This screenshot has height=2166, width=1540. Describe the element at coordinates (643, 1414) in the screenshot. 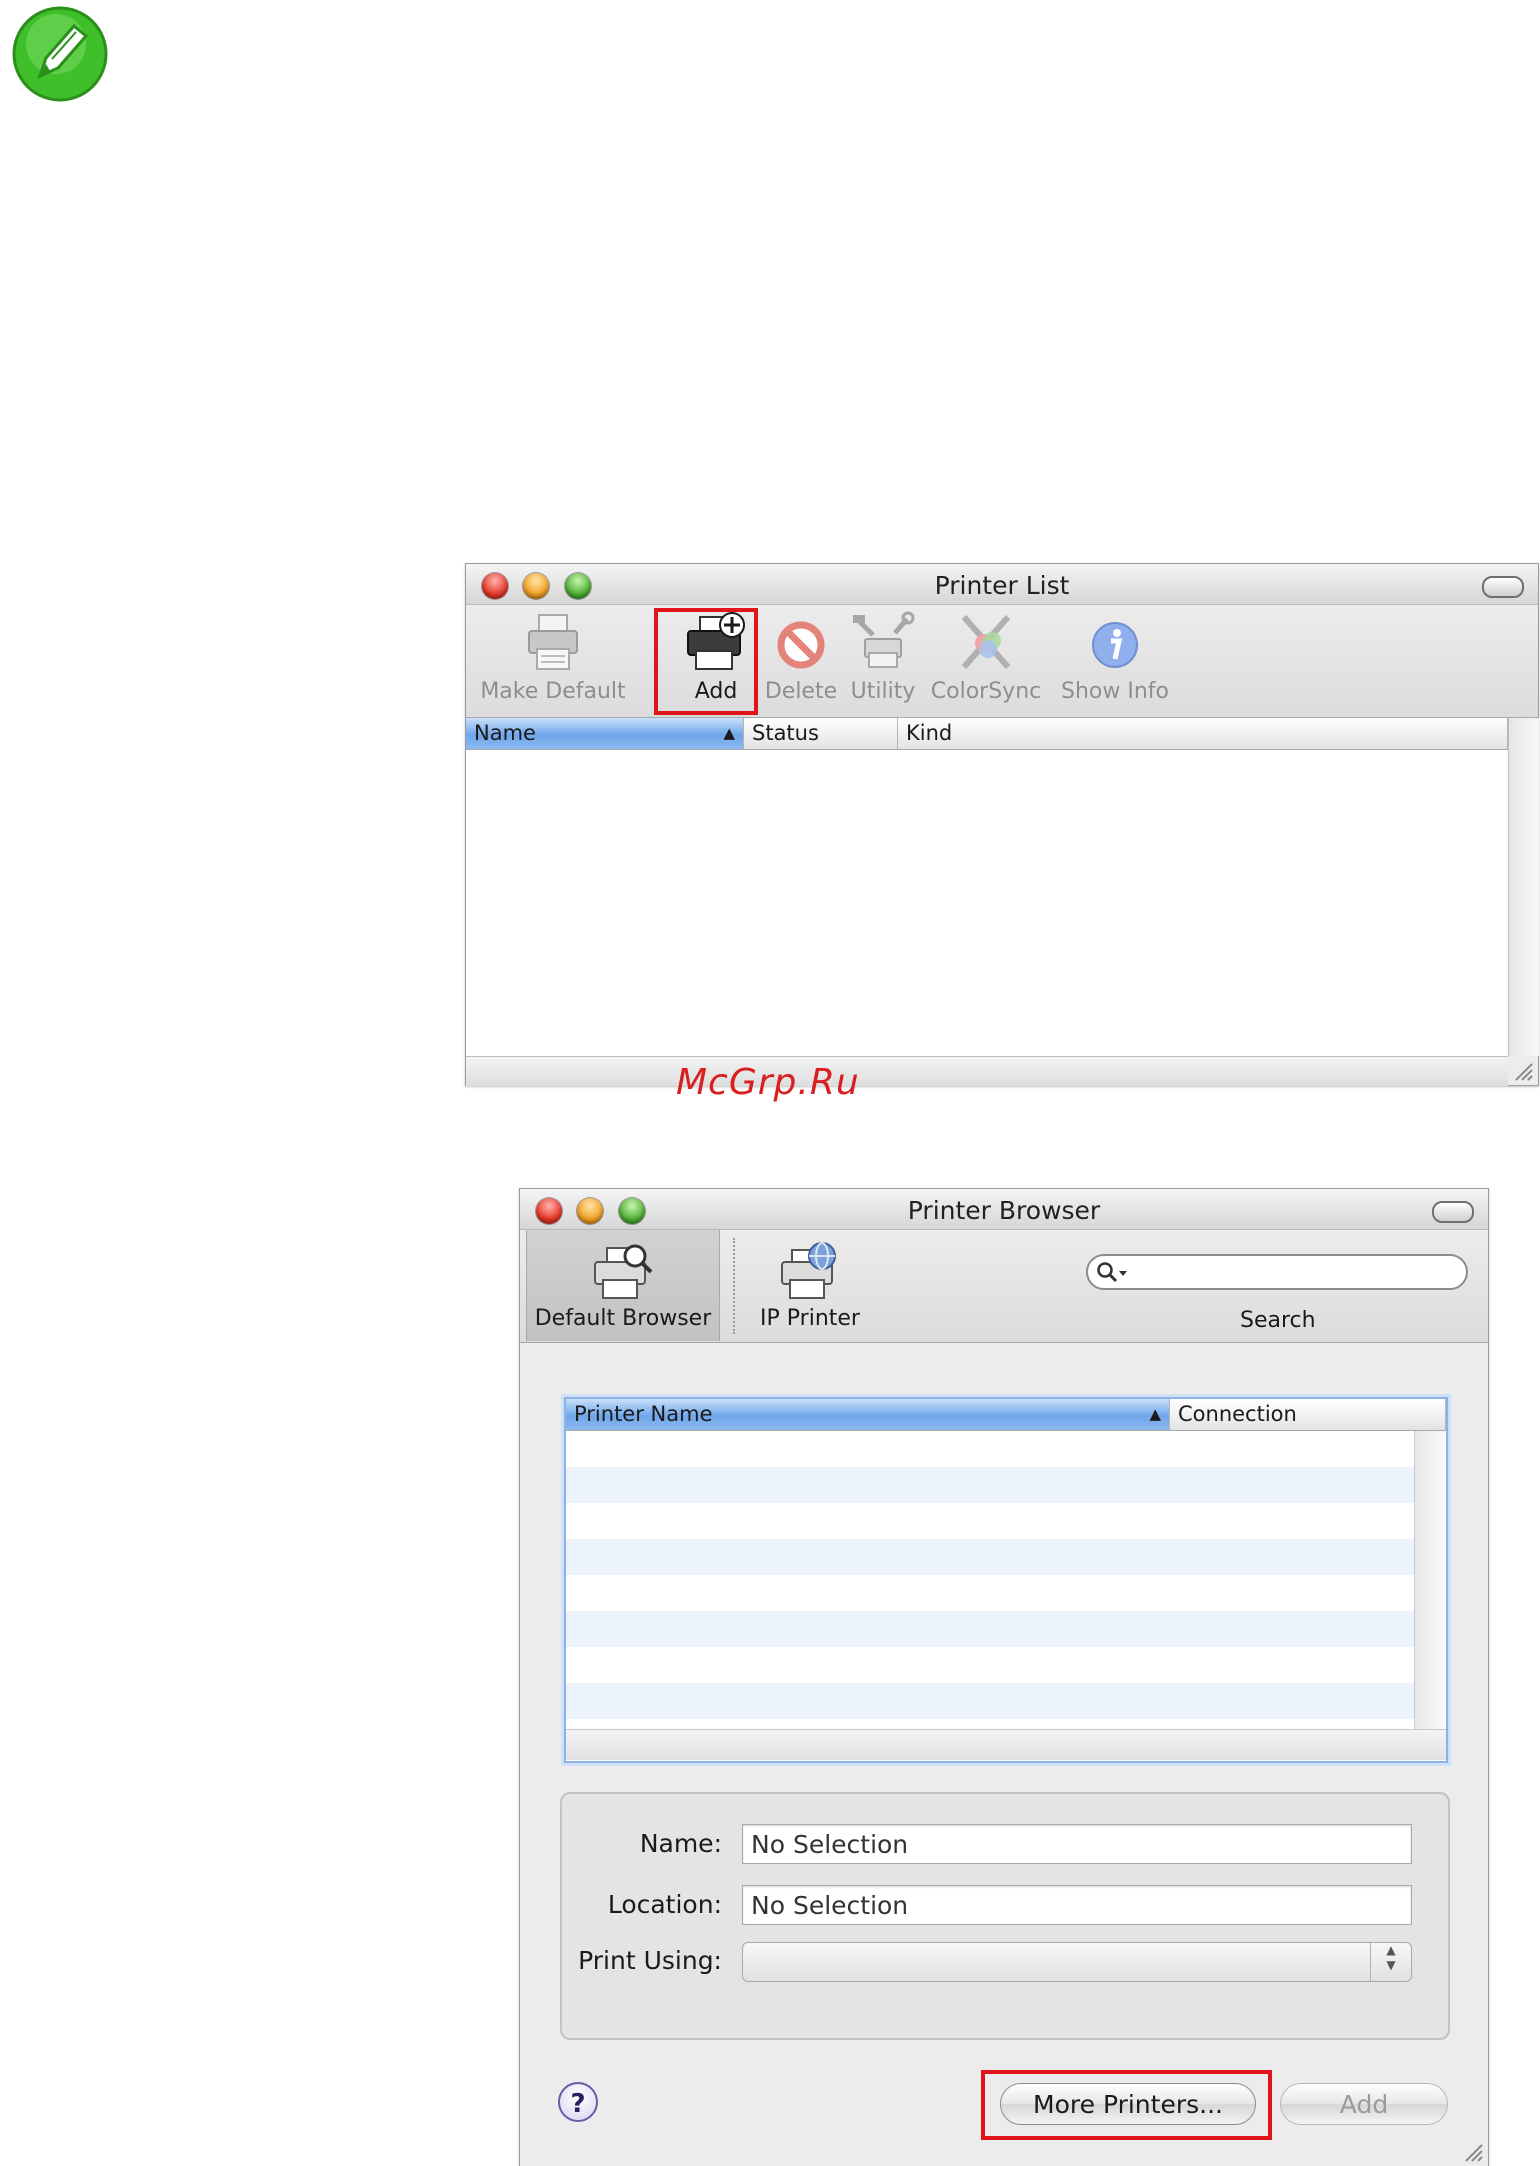

I see `column-printer-name-label: Printer Name` at that location.